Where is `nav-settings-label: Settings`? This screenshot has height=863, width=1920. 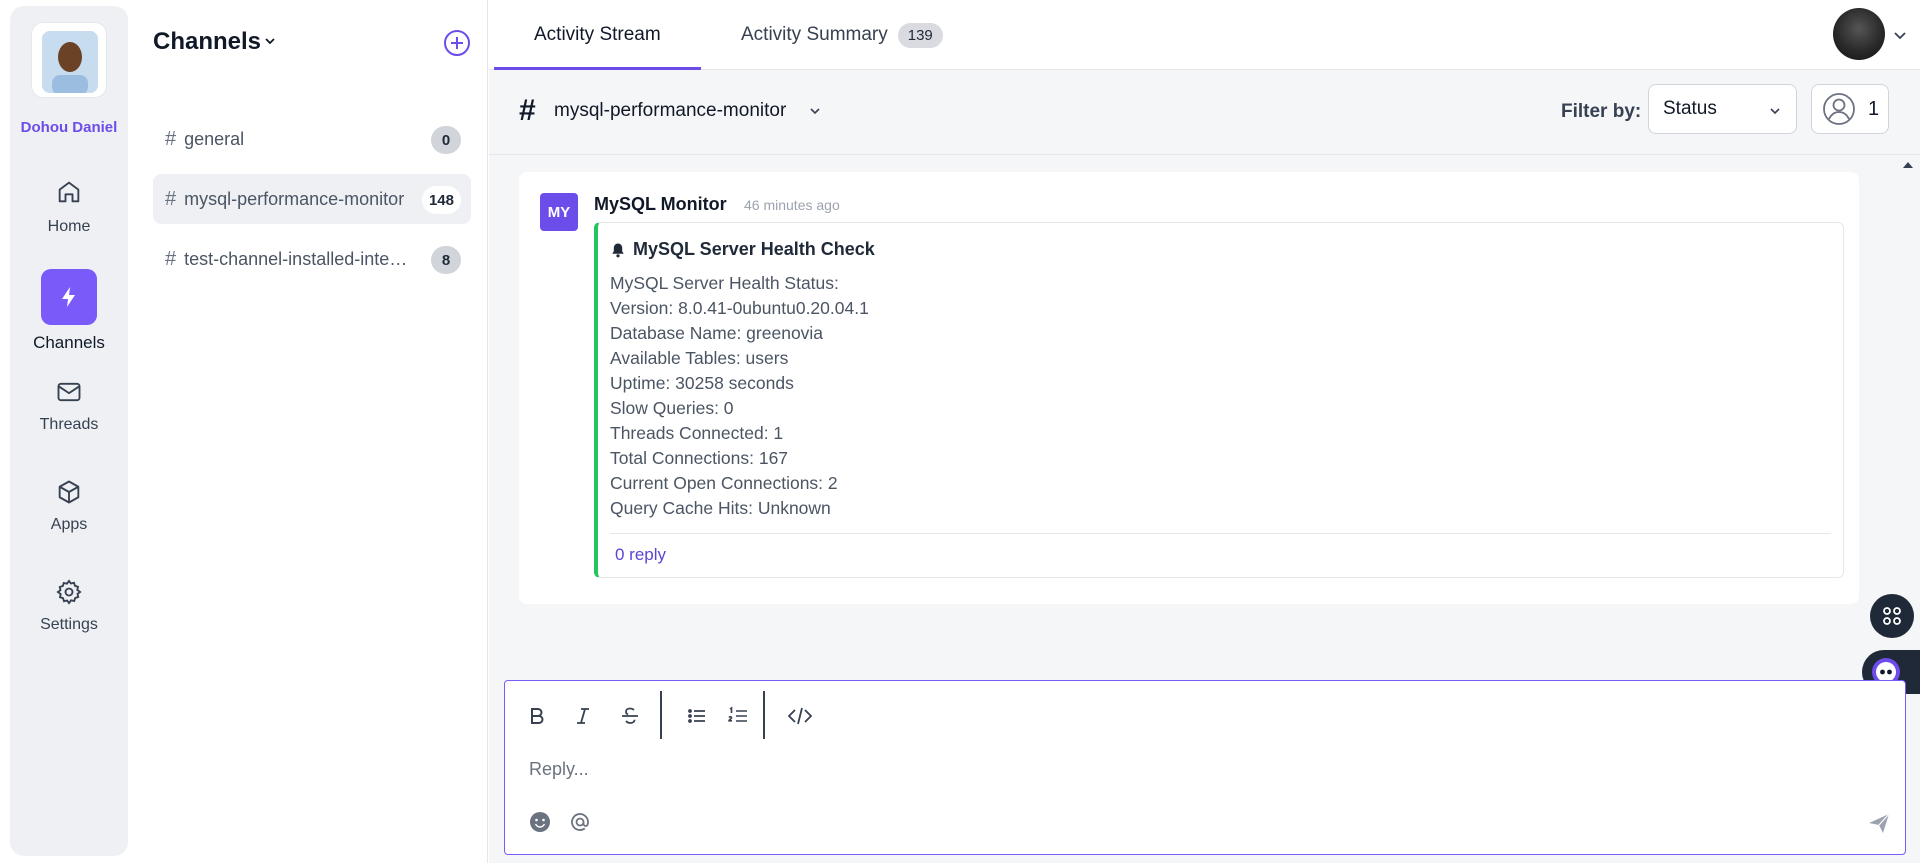 nav-settings-label: Settings is located at coordinates (69, 624).